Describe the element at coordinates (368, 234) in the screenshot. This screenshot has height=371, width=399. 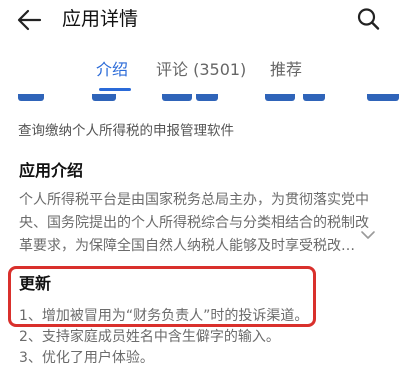
I see `chevron-down-icon` at that location.